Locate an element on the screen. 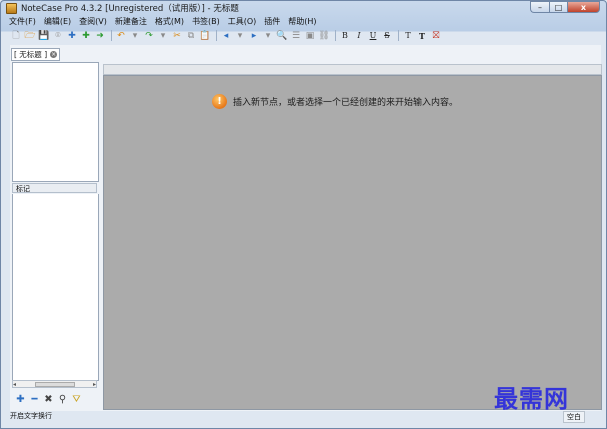 Image resolution: width=607 pixels, height=429 pixels. menu-file: 文件(F) is located at coordinates (22, 21).